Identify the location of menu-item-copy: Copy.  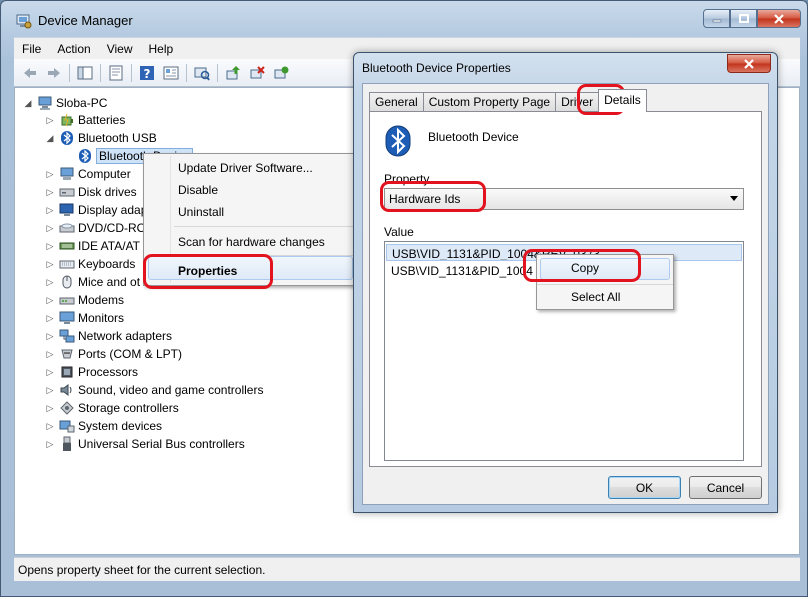
(585, 268).